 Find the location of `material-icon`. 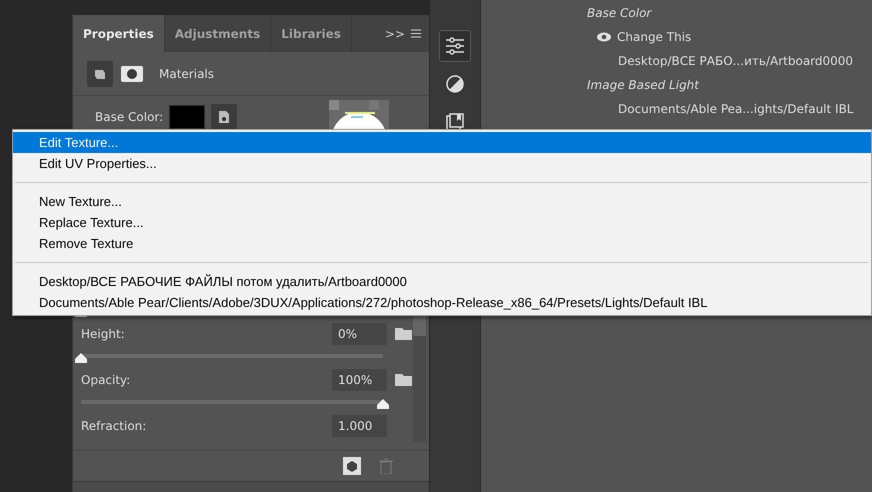

material-icon is located at coordinates (100, 74).